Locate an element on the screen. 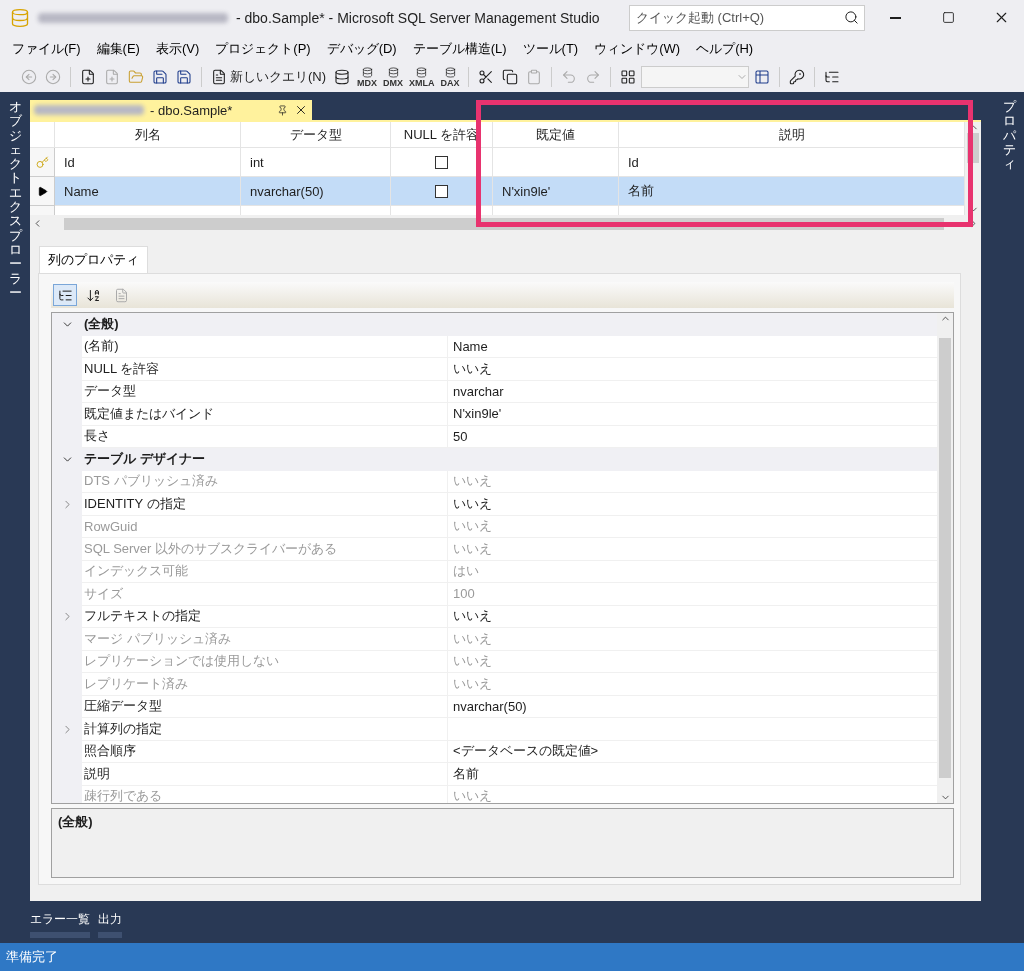 The height and width of the screenshot is (971, 1024). property-name: レプリケーションでは使用しない is located at coordinates (265, 661).